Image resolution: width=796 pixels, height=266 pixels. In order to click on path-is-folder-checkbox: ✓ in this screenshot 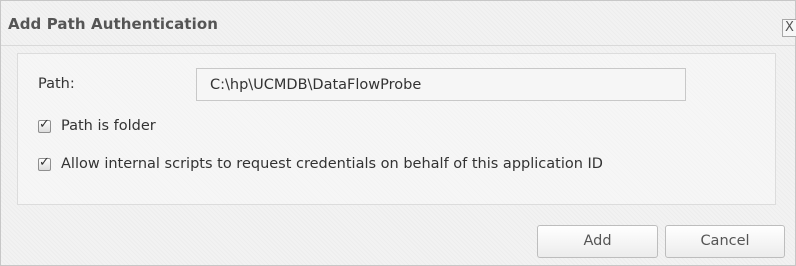, I will do `click(44, 124)`.